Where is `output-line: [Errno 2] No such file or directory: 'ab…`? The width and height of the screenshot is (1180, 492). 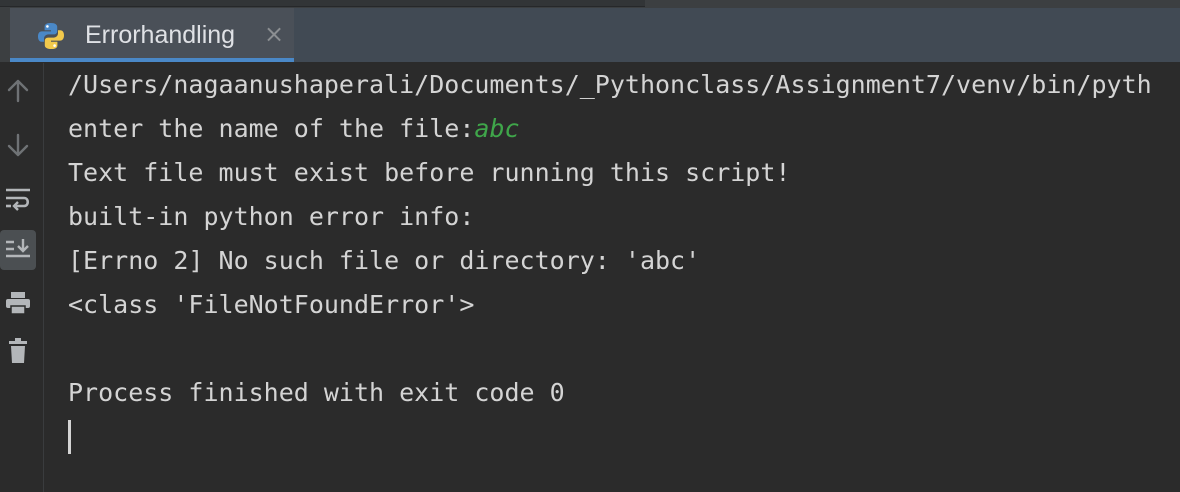
output-line: [Errno 2] No such file or directory: 'ab… is located at coordinates (384, 260).